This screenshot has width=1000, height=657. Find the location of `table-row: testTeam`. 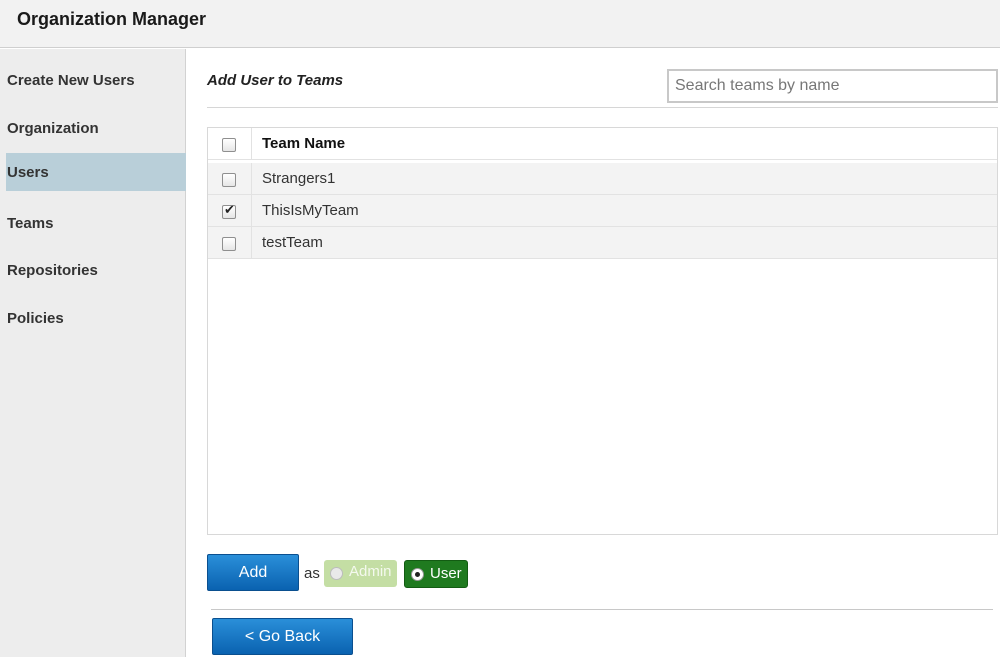

table-row: testTeam is located at coordinates (602, 243).